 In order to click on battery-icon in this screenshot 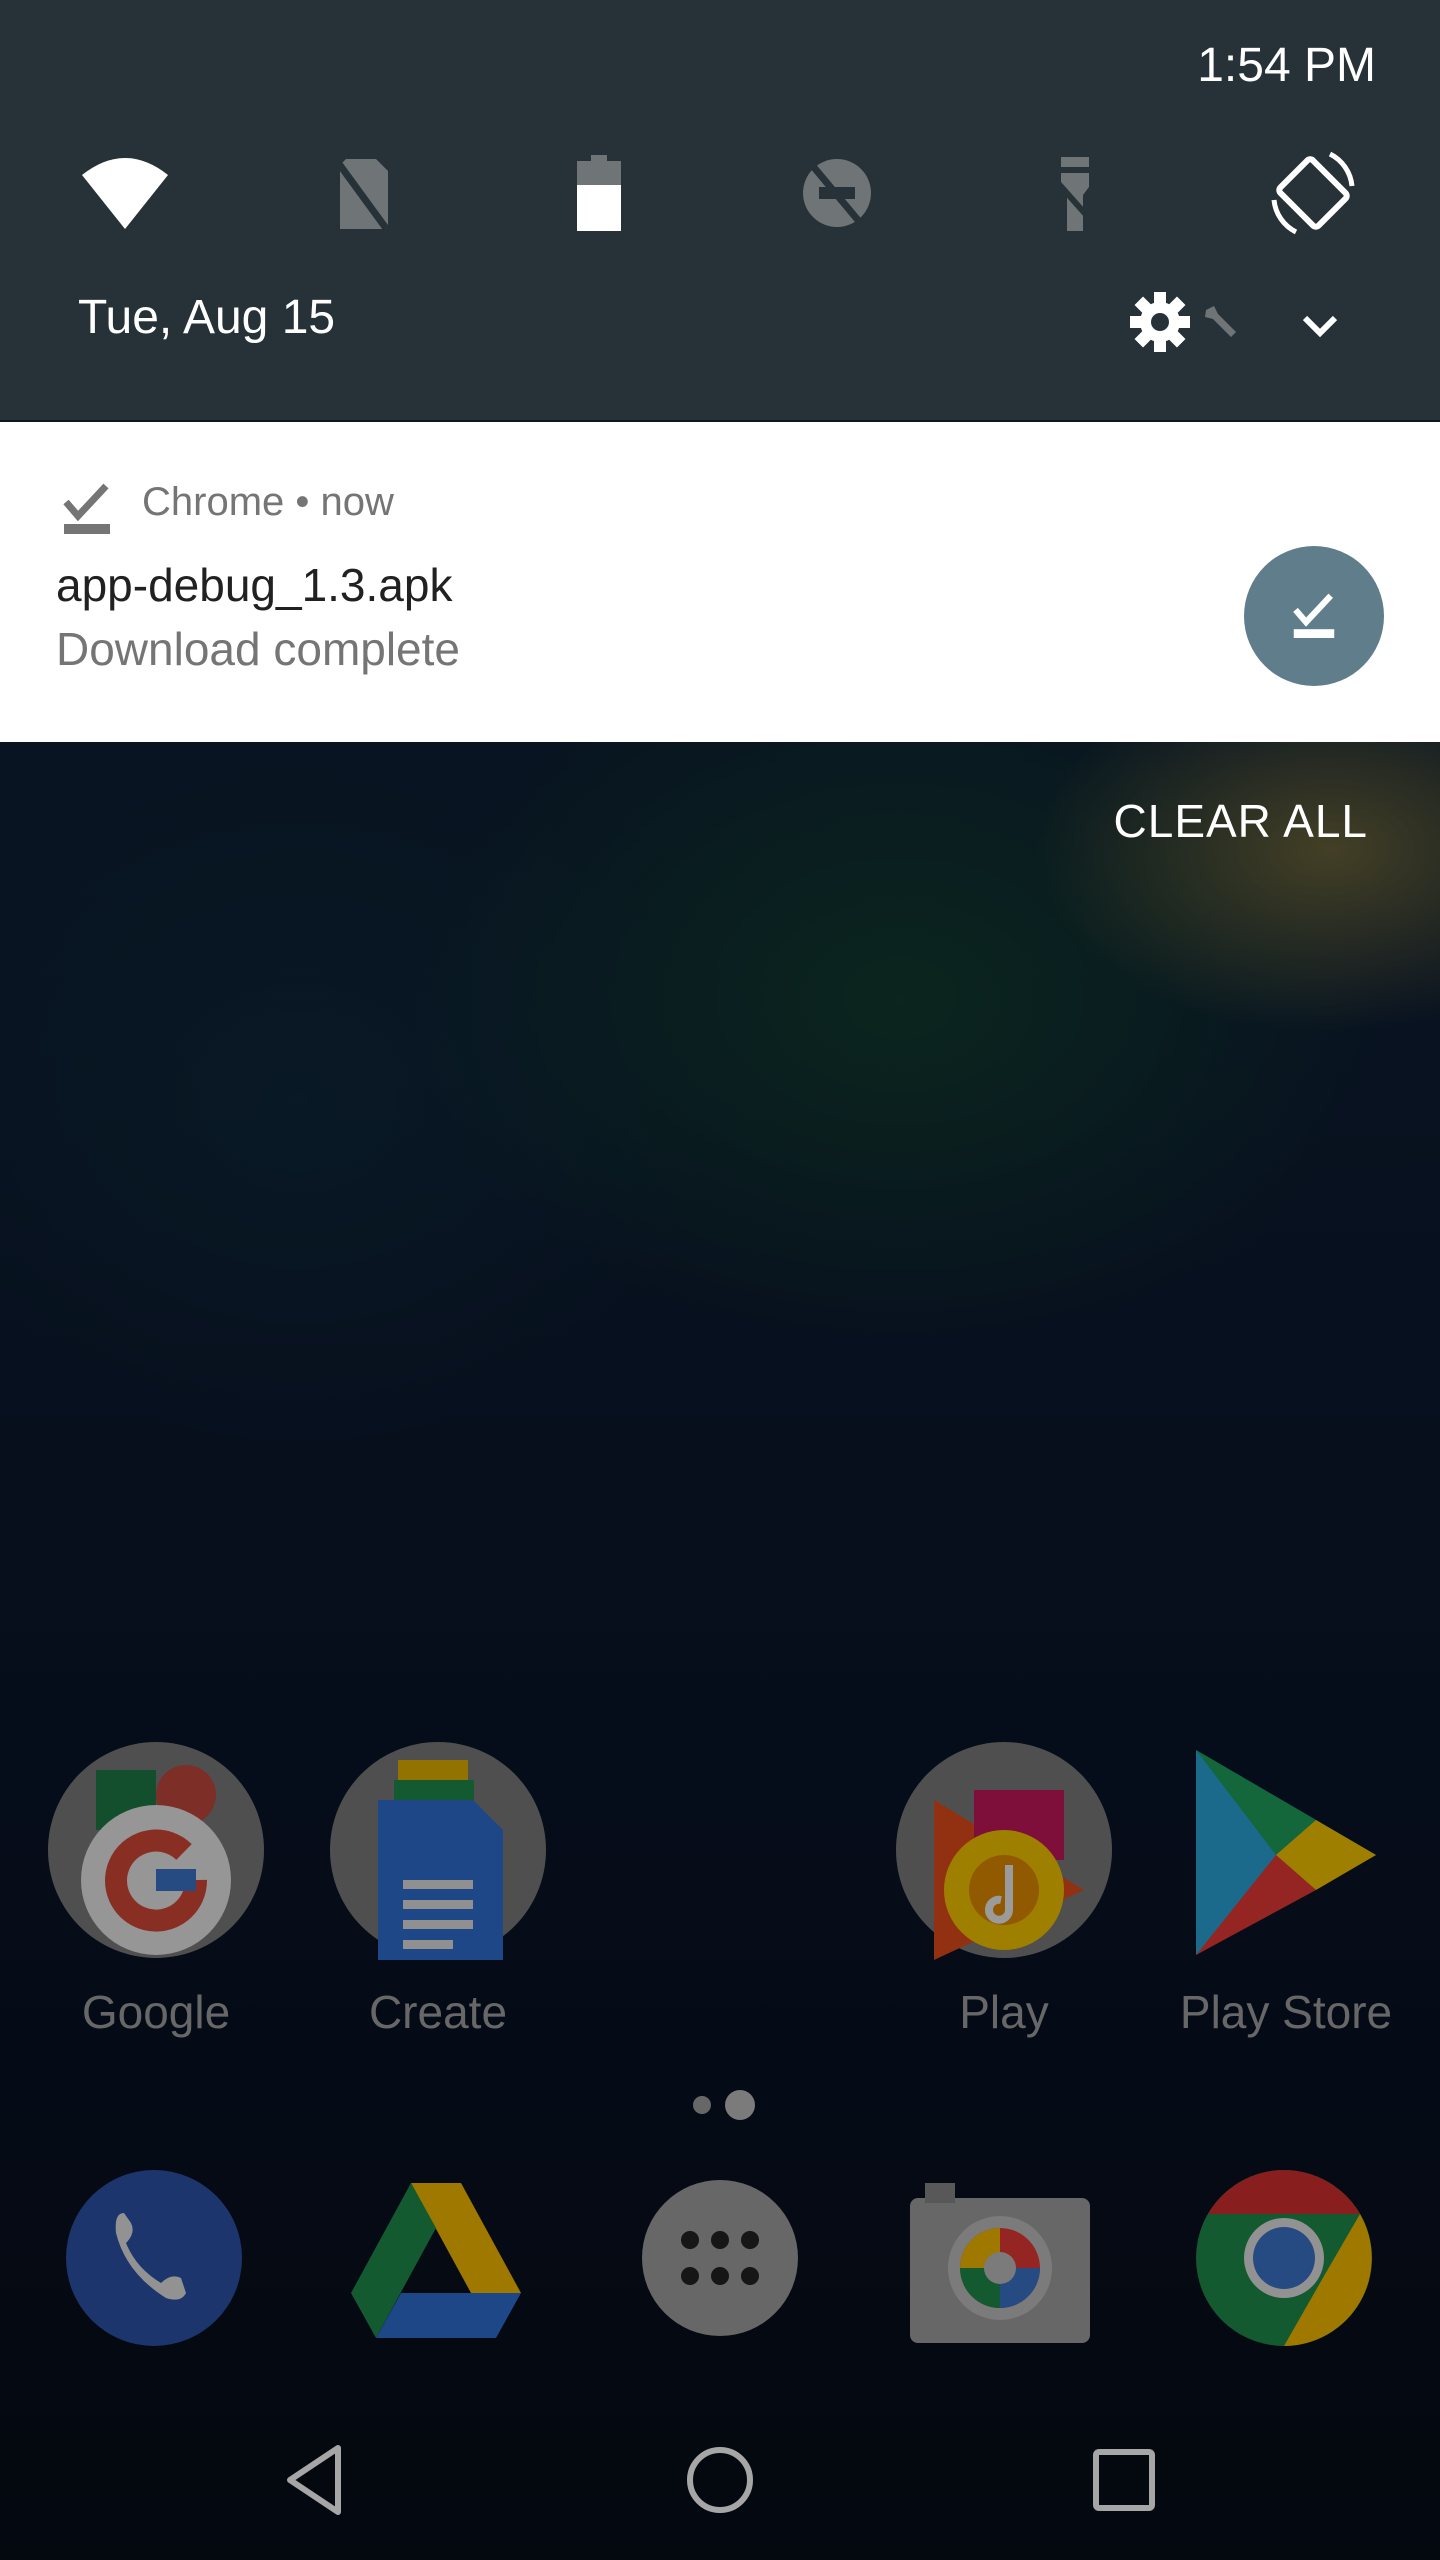, I will do `click(599, 193)`.